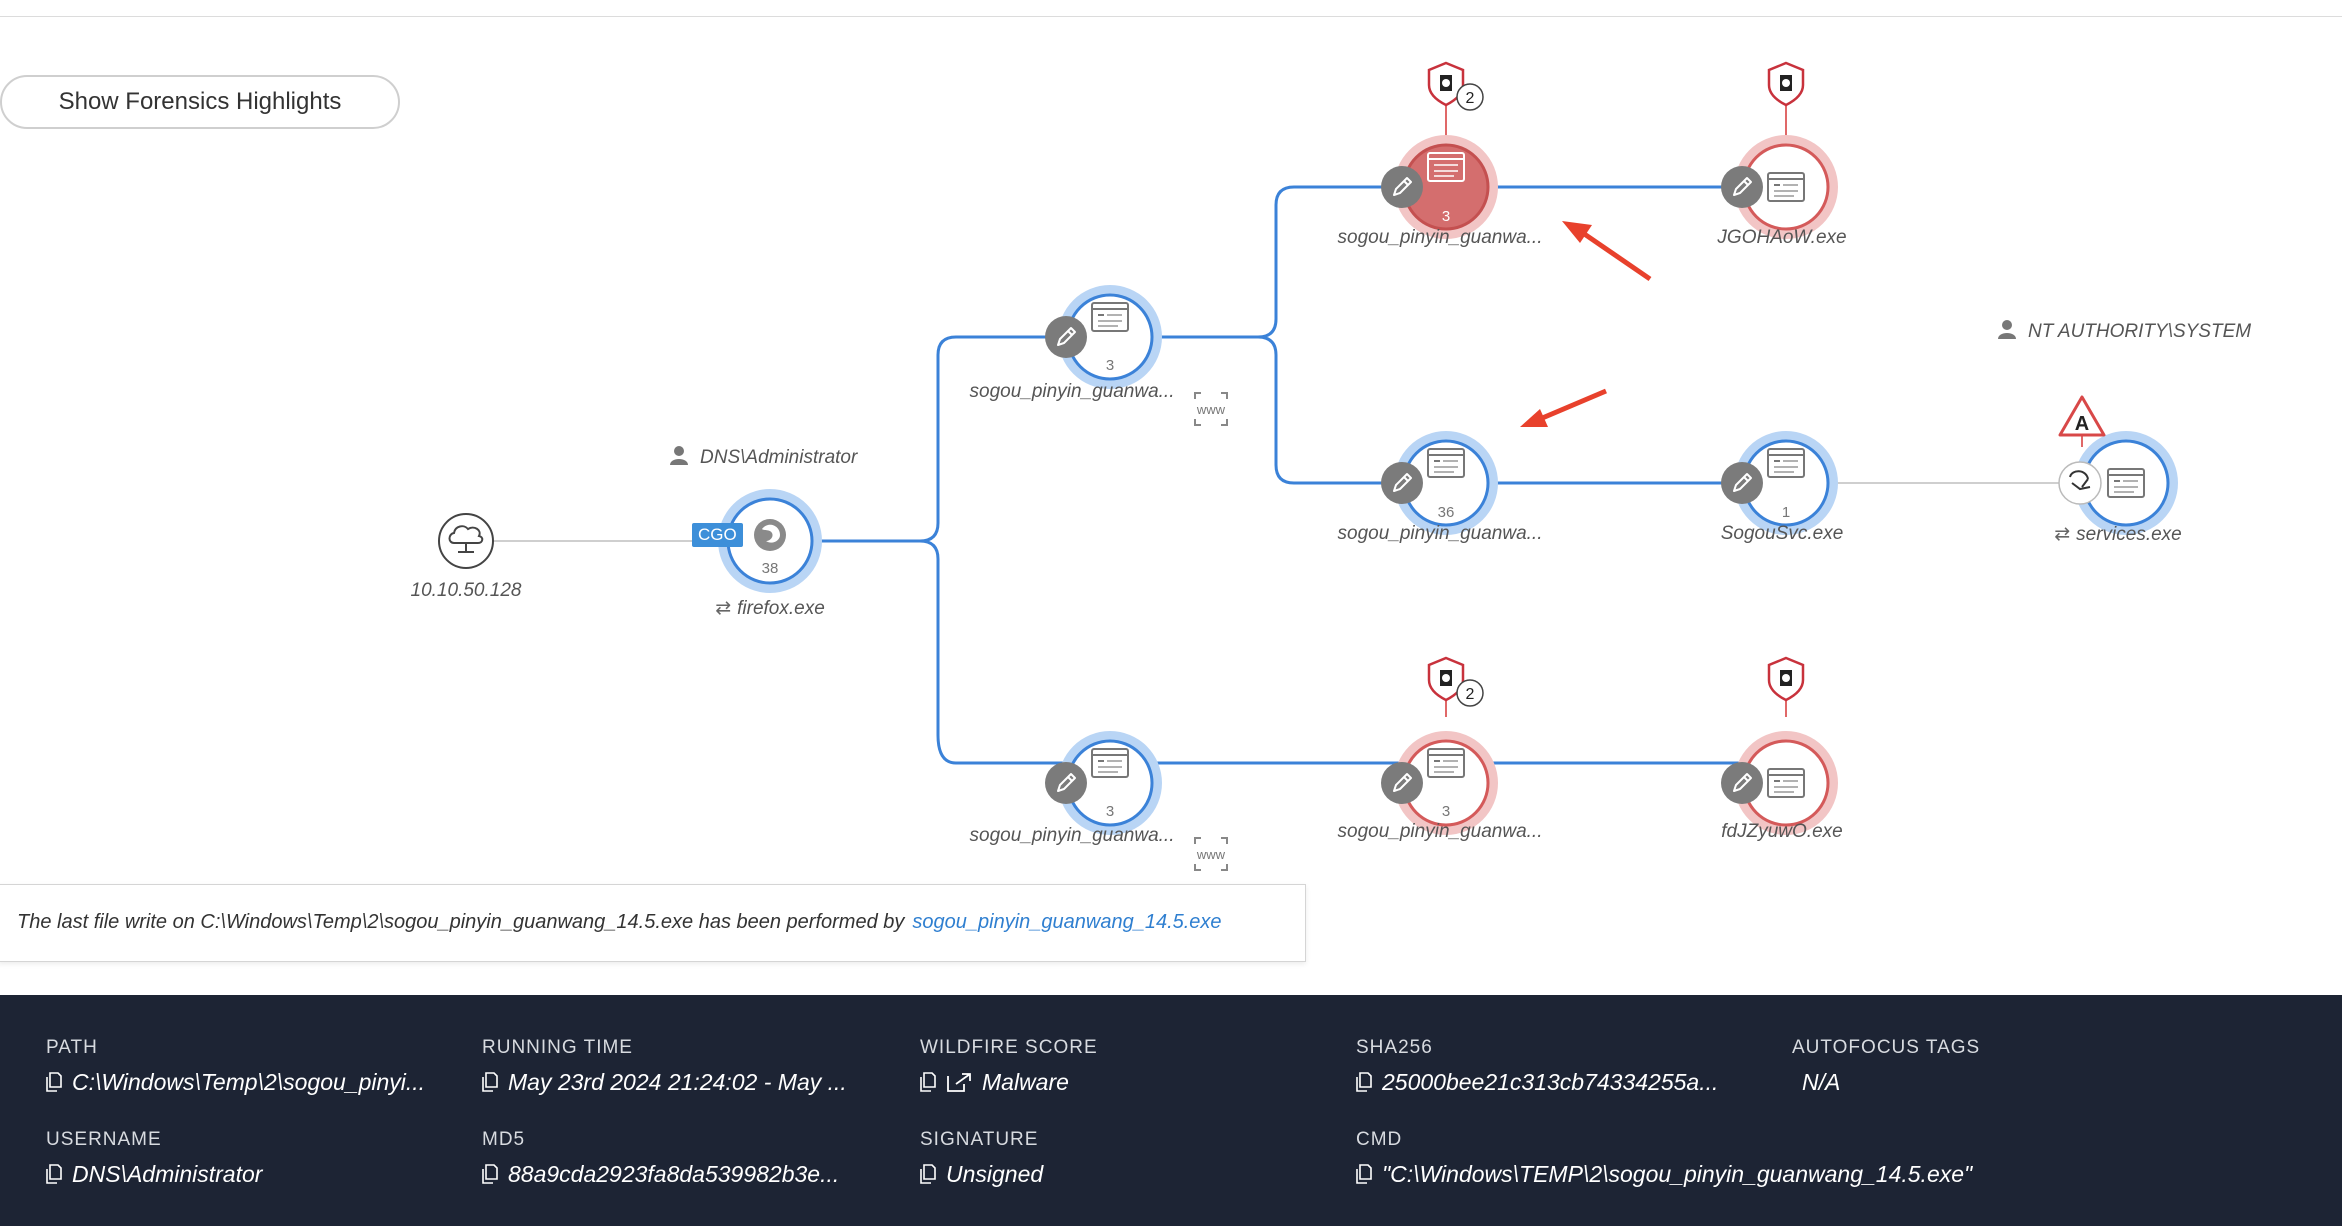 This screenshot has width=2342, height=1226. I want to click on firefox-icon, so click(770, 535).